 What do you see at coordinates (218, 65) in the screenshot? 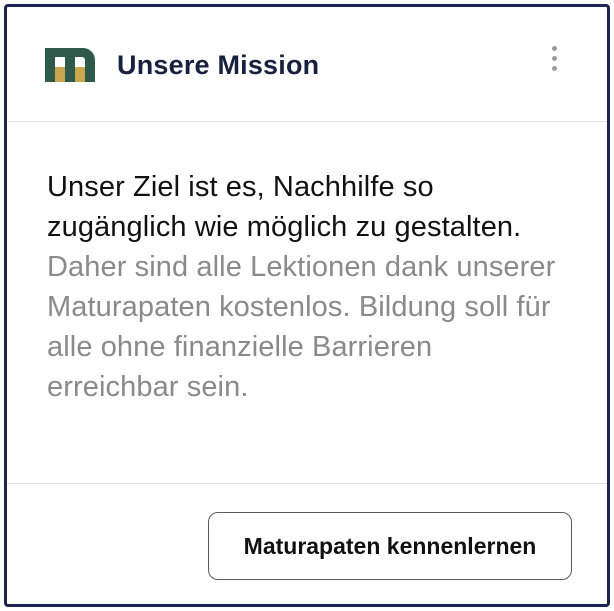
I see `card-title: Unsere Mission` at bounding box center [218, 65].